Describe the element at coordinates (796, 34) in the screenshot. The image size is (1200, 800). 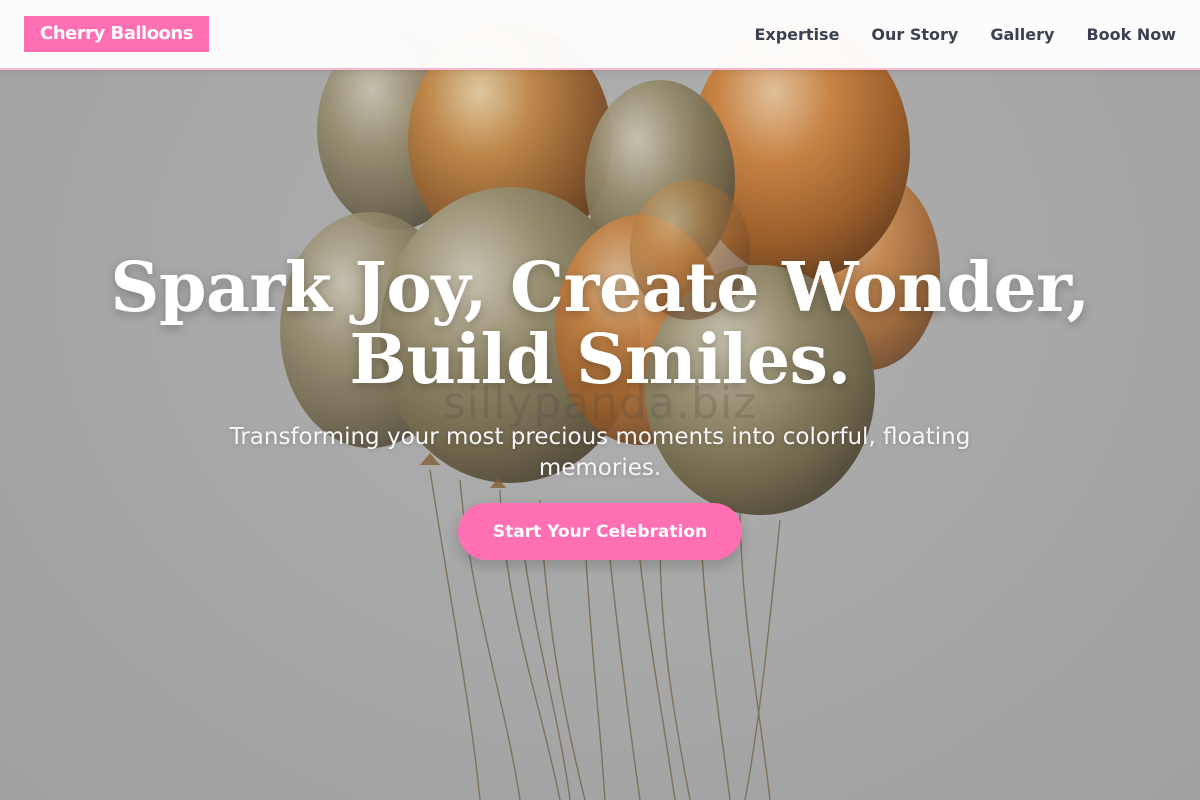
I see `nav-item-expertise: Expertise` at that location.